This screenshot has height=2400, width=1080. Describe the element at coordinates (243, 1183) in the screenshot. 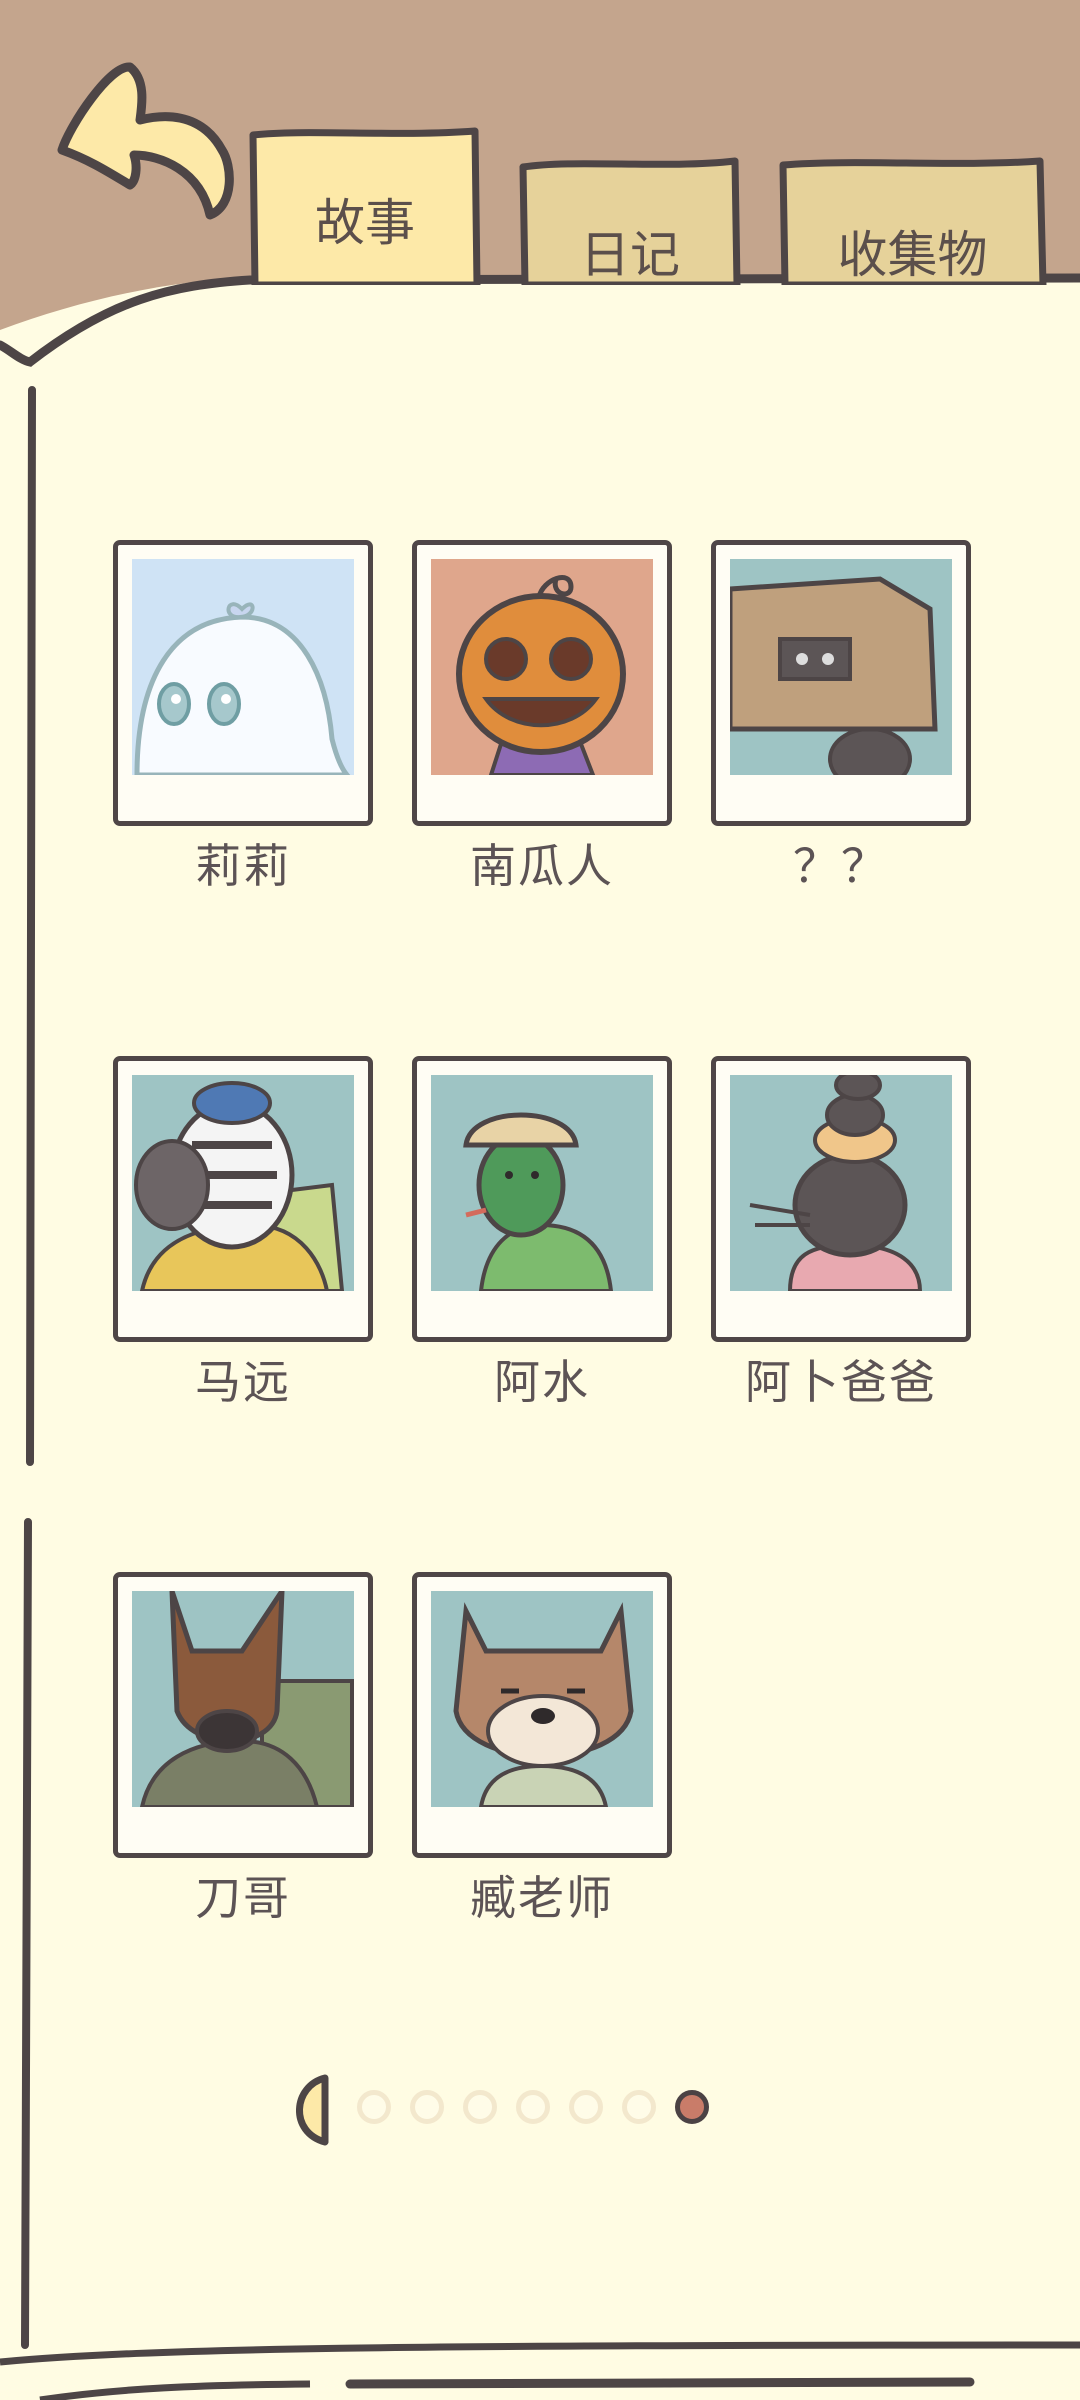

I see `zebra-mayuan-portrait` at that location.